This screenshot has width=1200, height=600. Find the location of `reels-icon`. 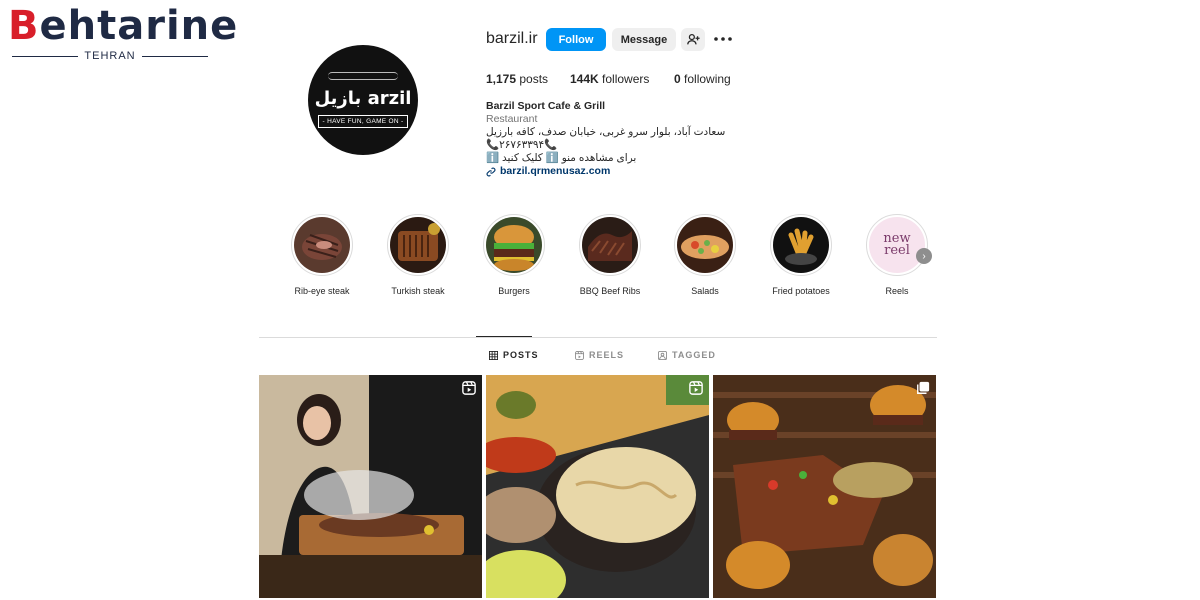

reels-icon is located at coordinates (579, 355).